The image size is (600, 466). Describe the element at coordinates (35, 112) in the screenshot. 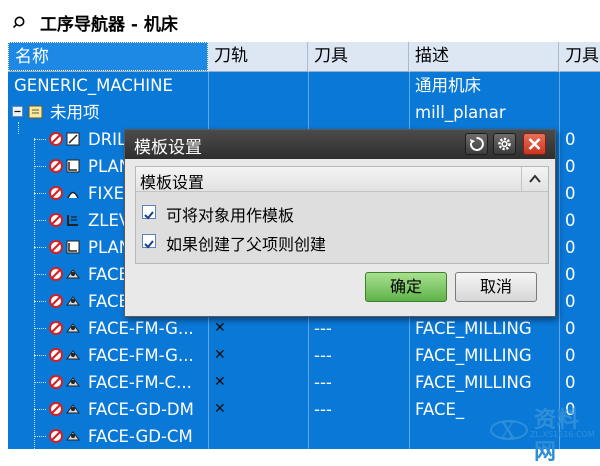

I see `program-group-icon` at that location.